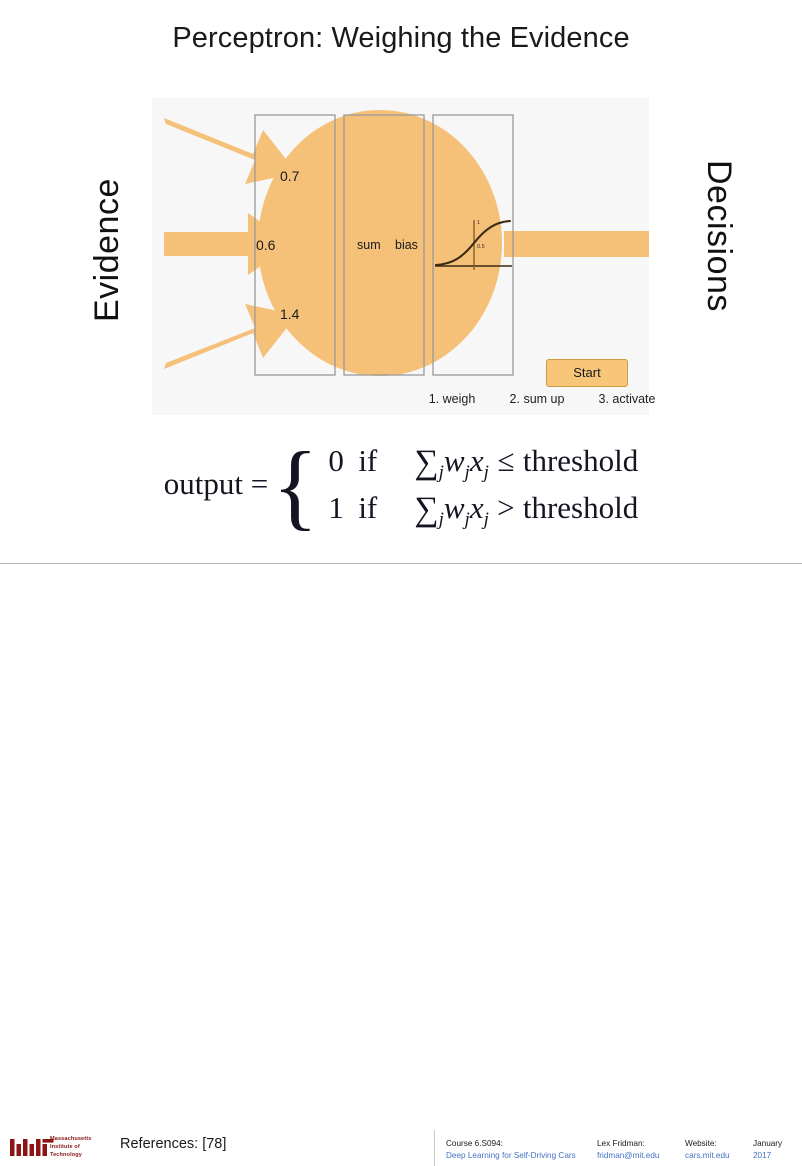  What do you see at coordinates (621, 1143) in the screenshot?
I see `footer-author-label: Lex Fridman:` at bounding box center [621, 1143].